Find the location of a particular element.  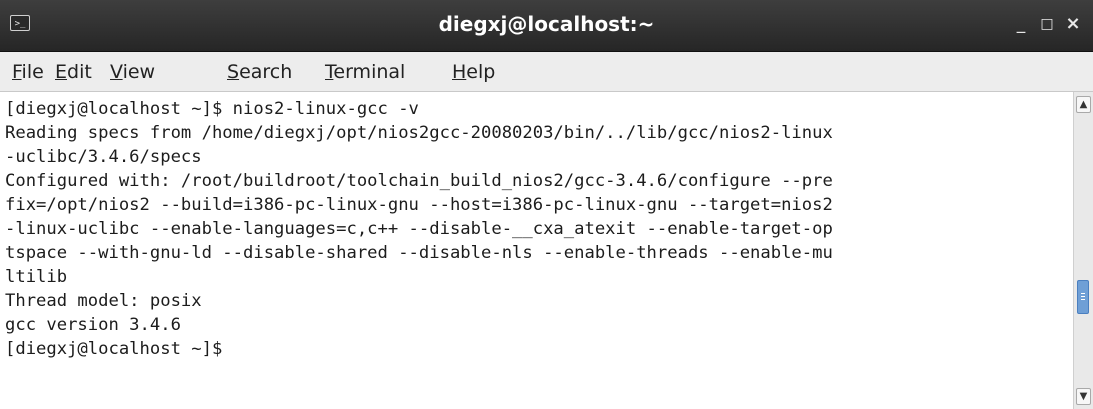

scroll-down-icon: ▼ is located at coordinates (1083, 396).